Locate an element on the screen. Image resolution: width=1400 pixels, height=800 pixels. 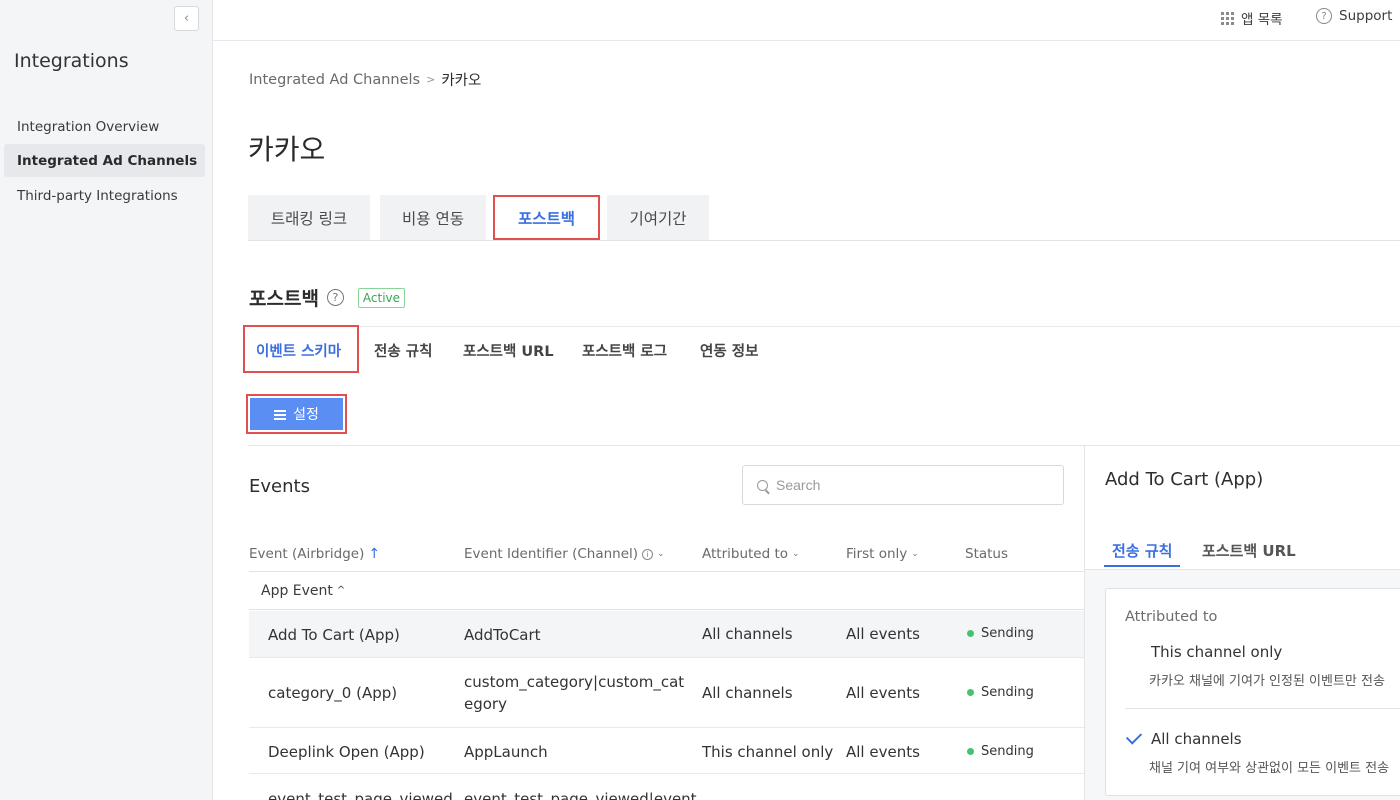
active-tab-indicator is located at coordinates (1142, 566).